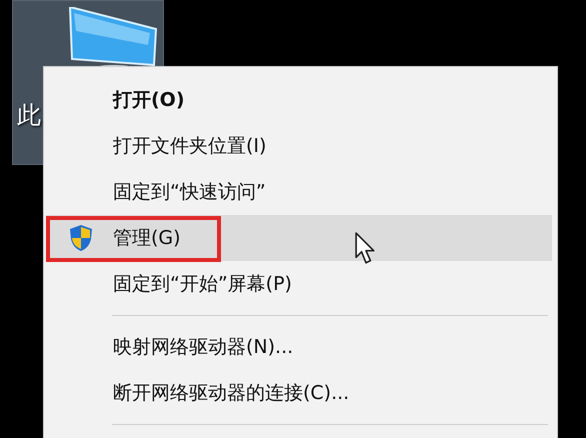 Image resolution: width=586 pixels, height=438 pixels. Describe the element at coordinates (189, 192) in the screenshot. I see `menu-item-label: 固定到“快速访问”` at that location.